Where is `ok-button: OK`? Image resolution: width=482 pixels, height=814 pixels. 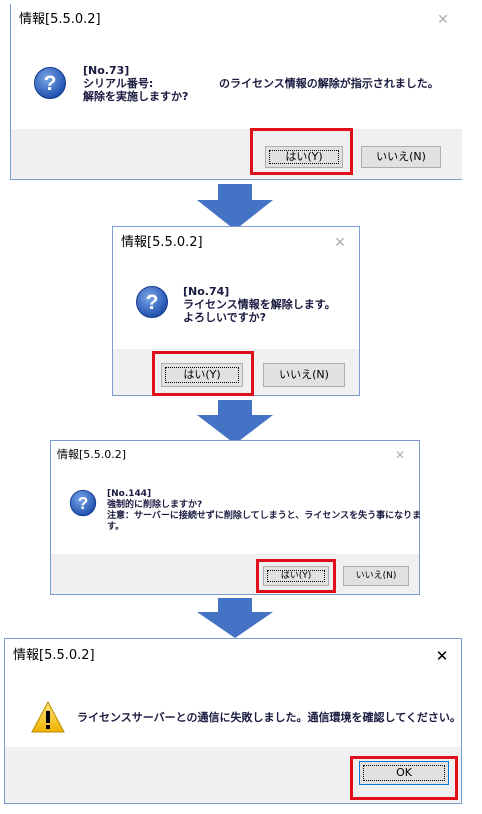 ok-button: OK is located at coordinates (404, 773).